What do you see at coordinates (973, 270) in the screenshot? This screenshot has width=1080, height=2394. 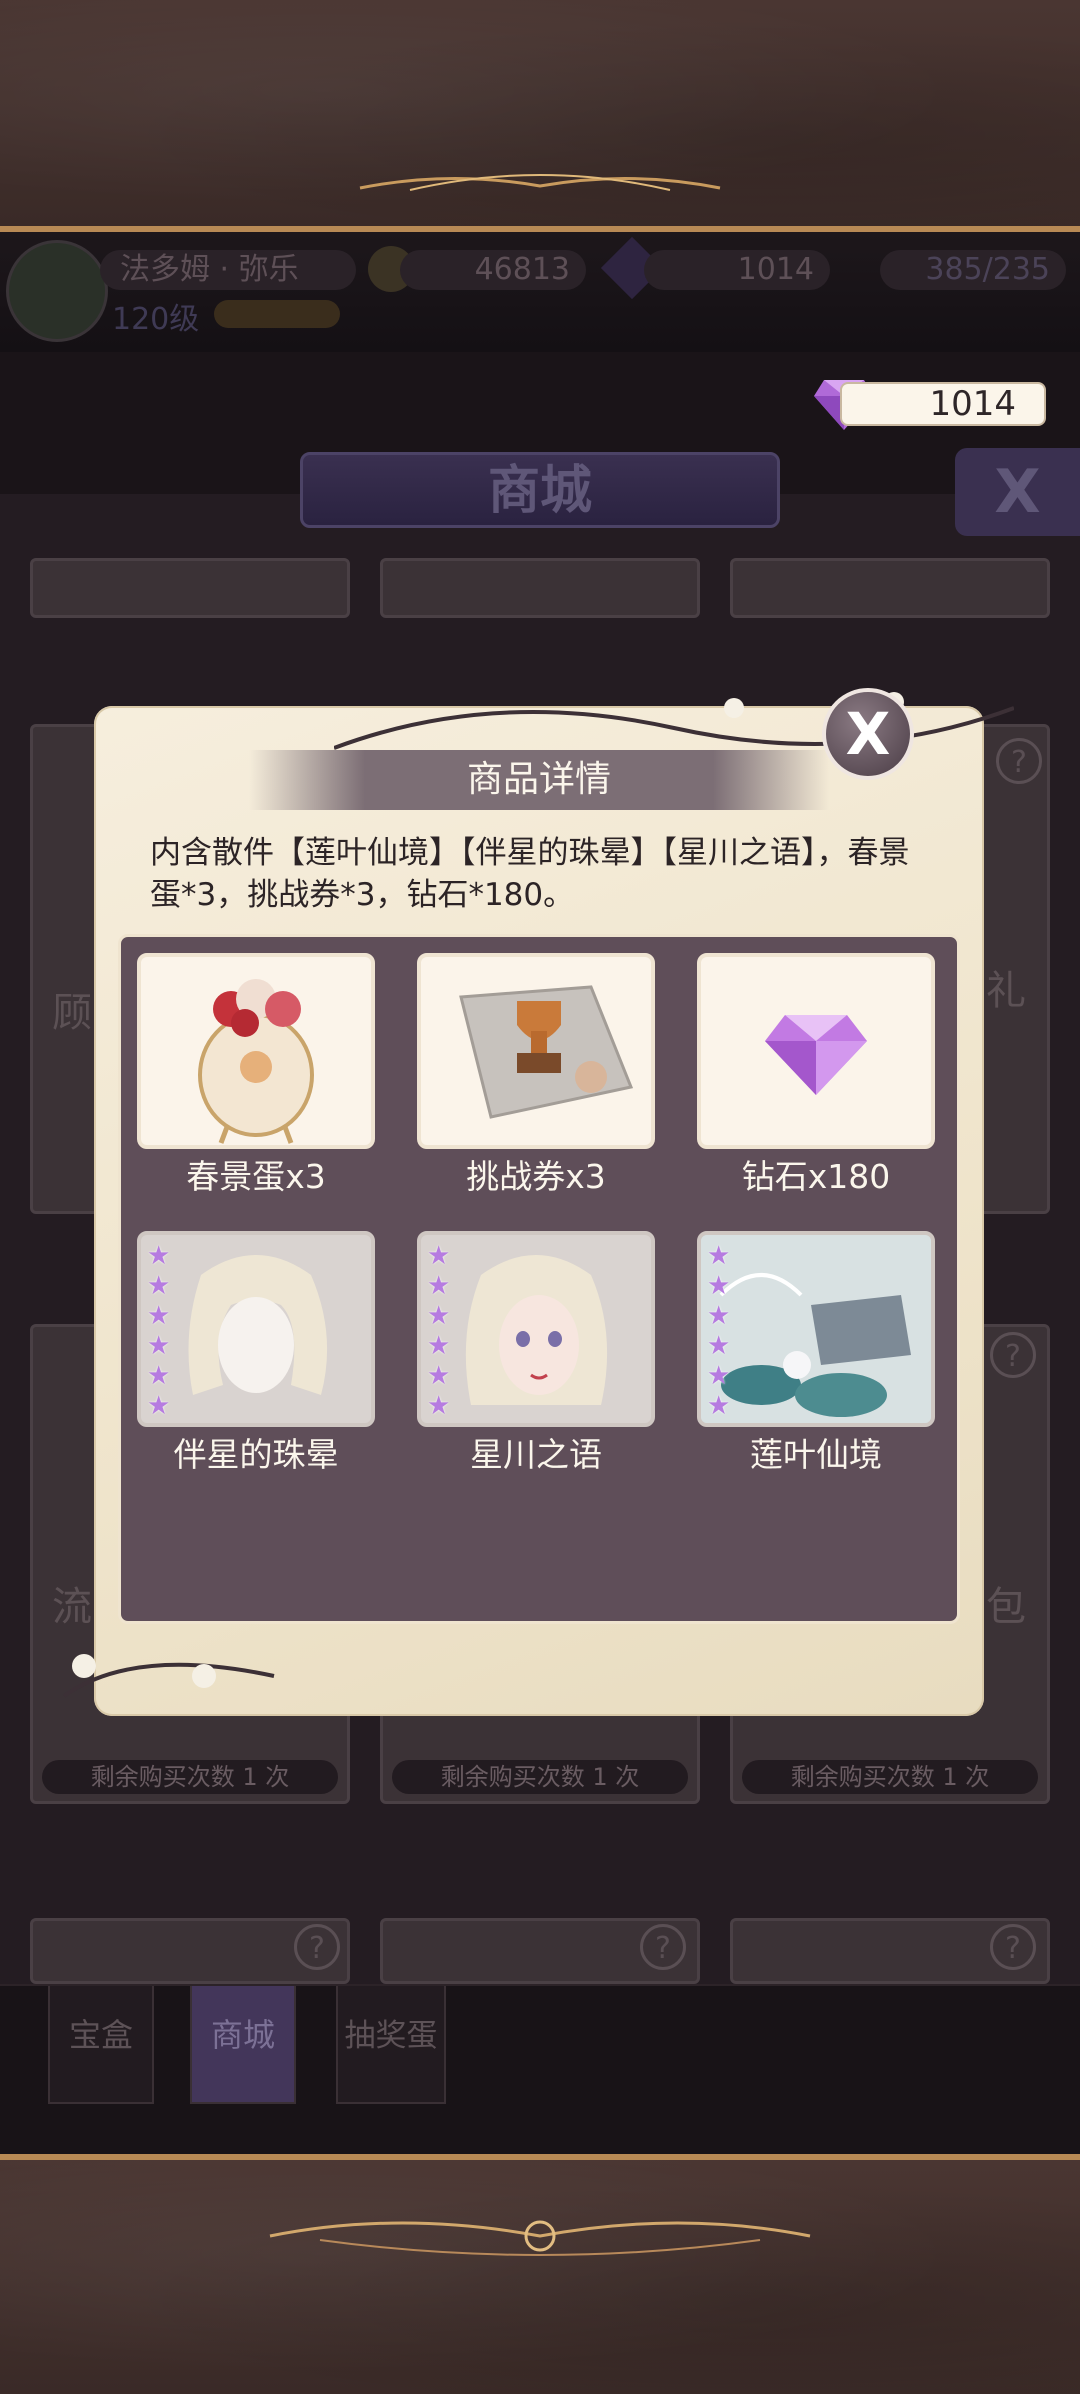 I see `stamina-counter: 385/235` at bounding box center [973, 270].